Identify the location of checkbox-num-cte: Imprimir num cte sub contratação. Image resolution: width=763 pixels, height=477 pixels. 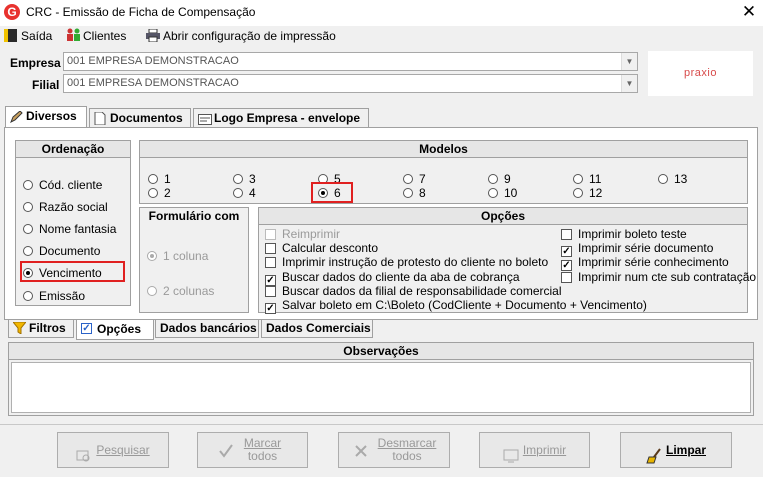
(658, 277).